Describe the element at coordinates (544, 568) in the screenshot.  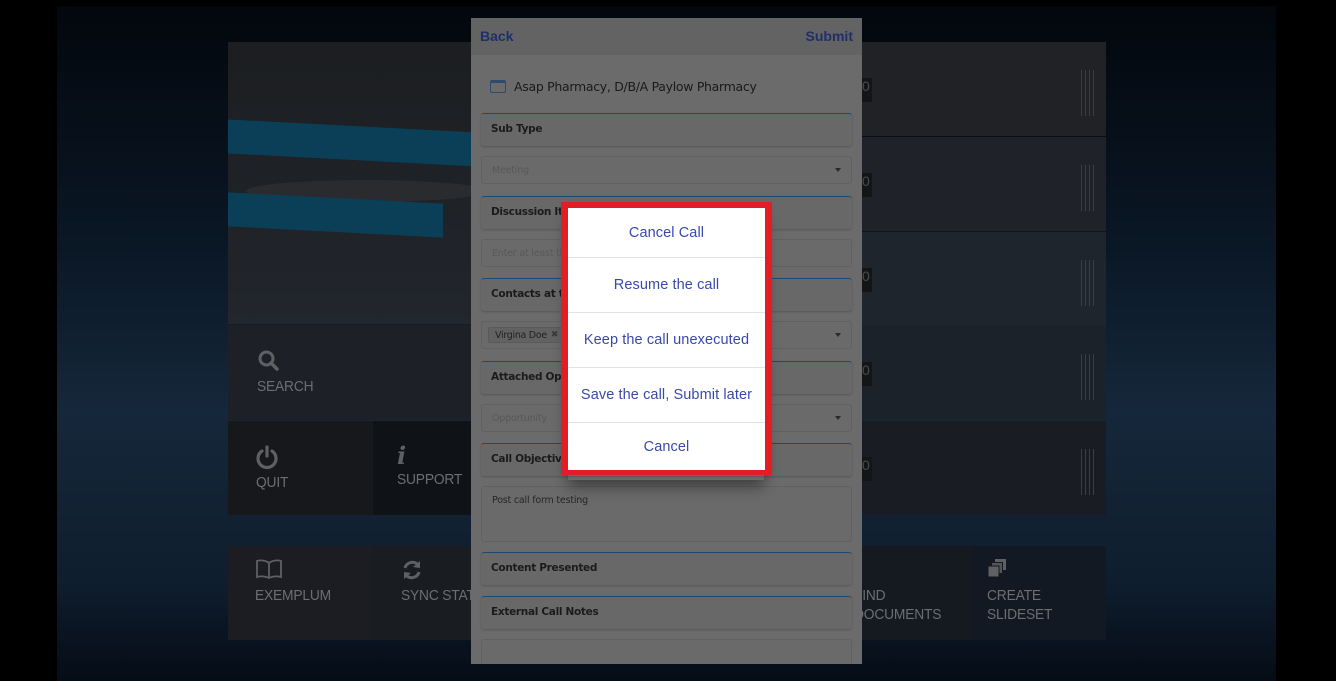
I see `section-title: Content Presented` at that location.